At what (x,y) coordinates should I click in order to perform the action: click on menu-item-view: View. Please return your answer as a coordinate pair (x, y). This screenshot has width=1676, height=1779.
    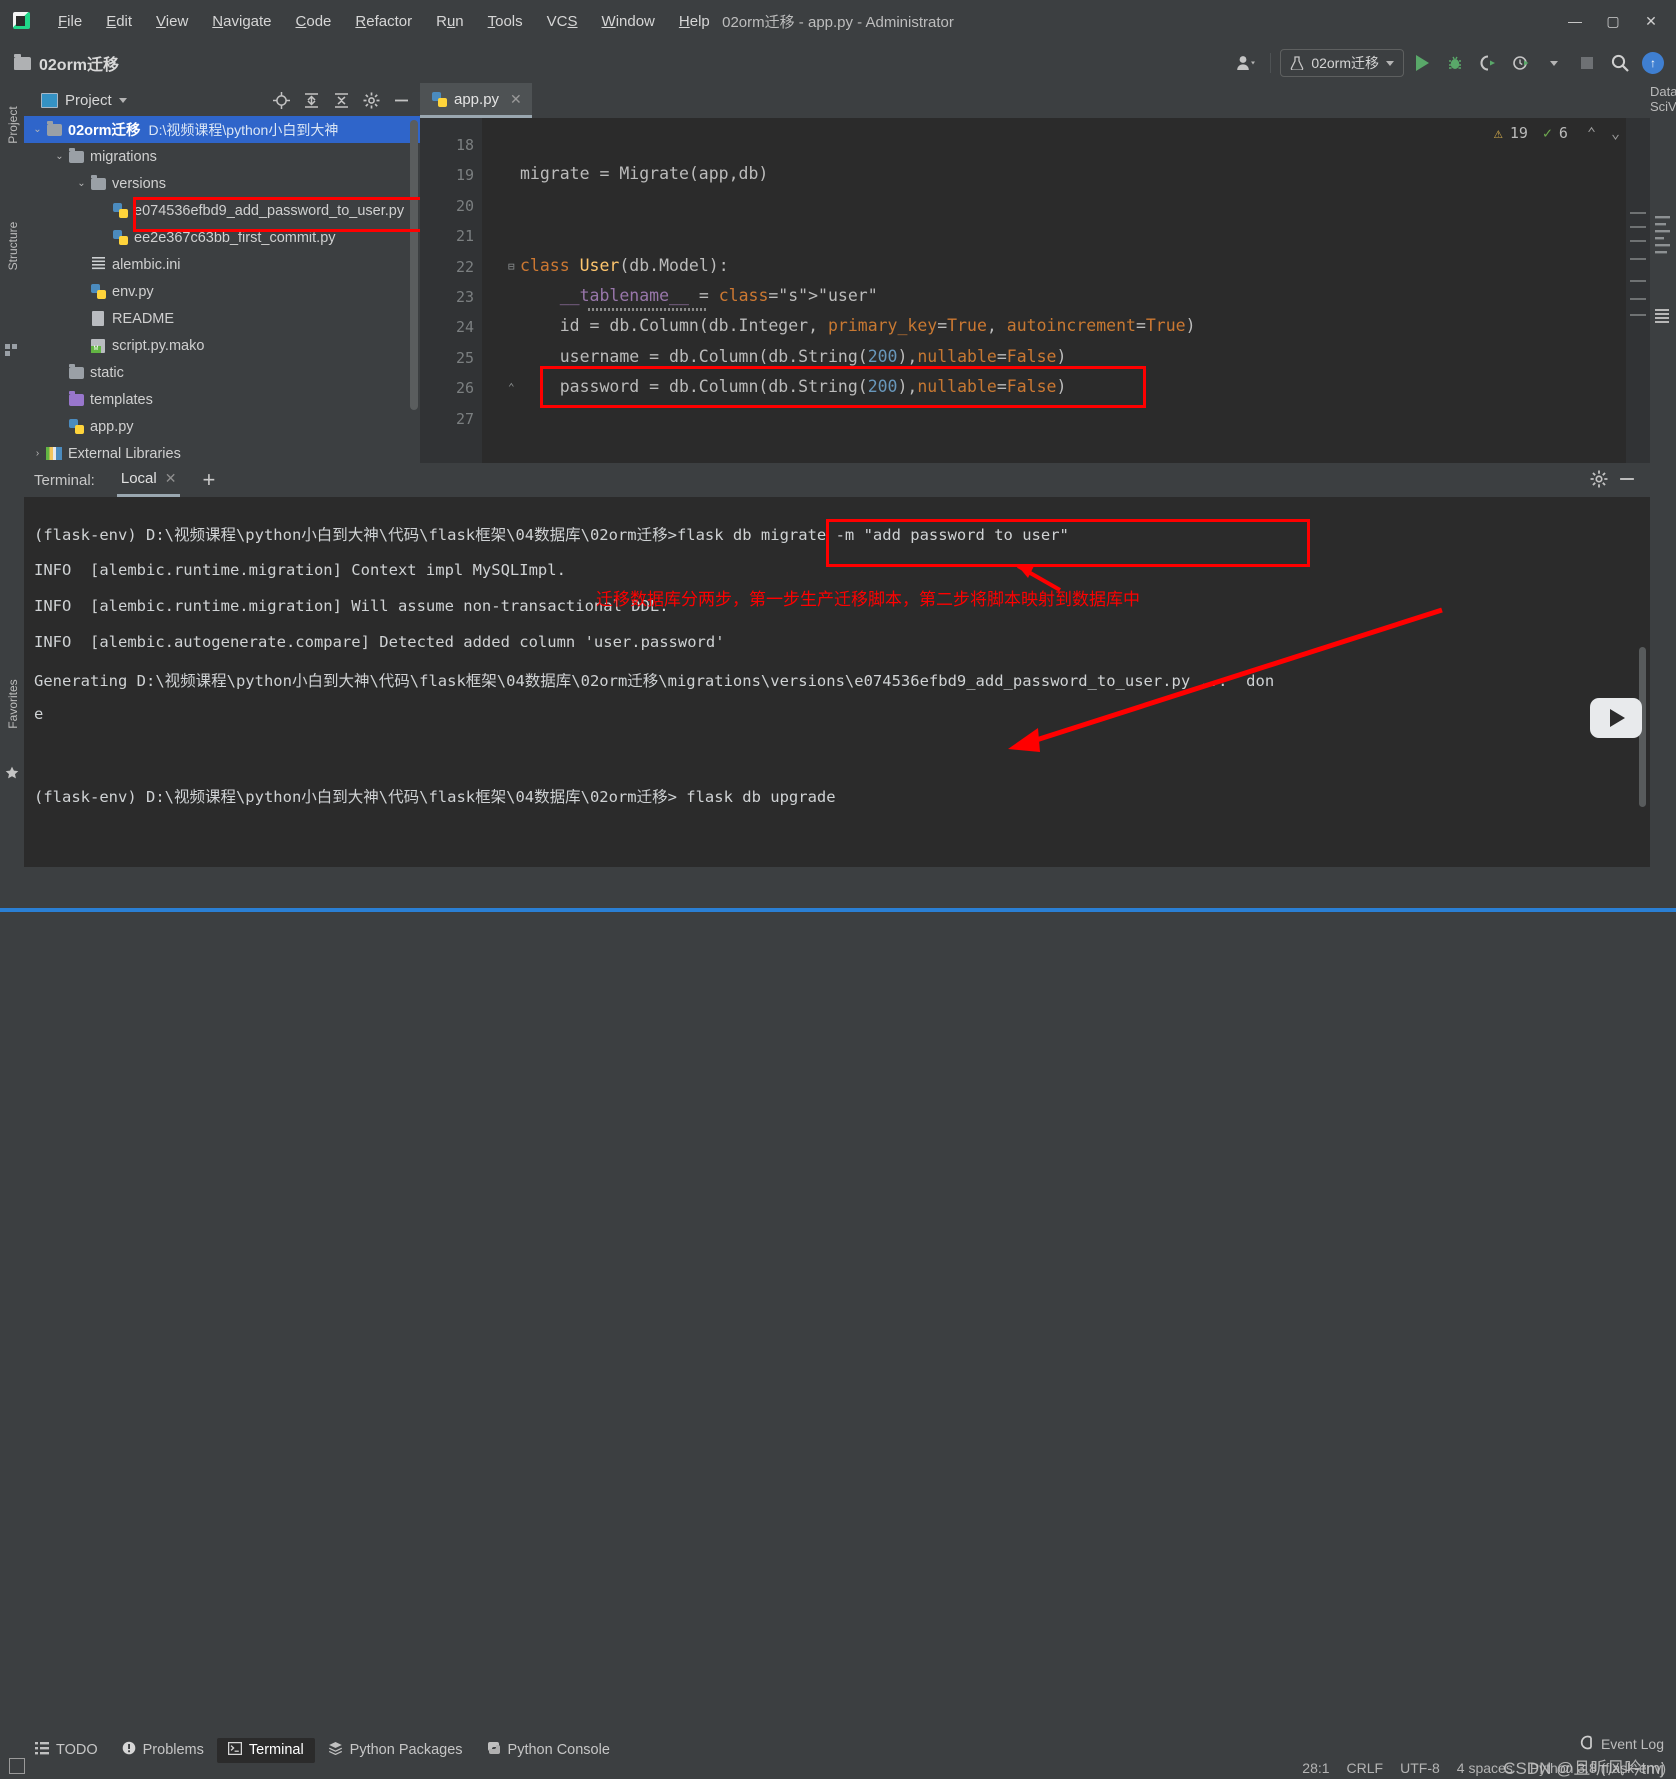
    Looking at the image, I should click on (172, 21).